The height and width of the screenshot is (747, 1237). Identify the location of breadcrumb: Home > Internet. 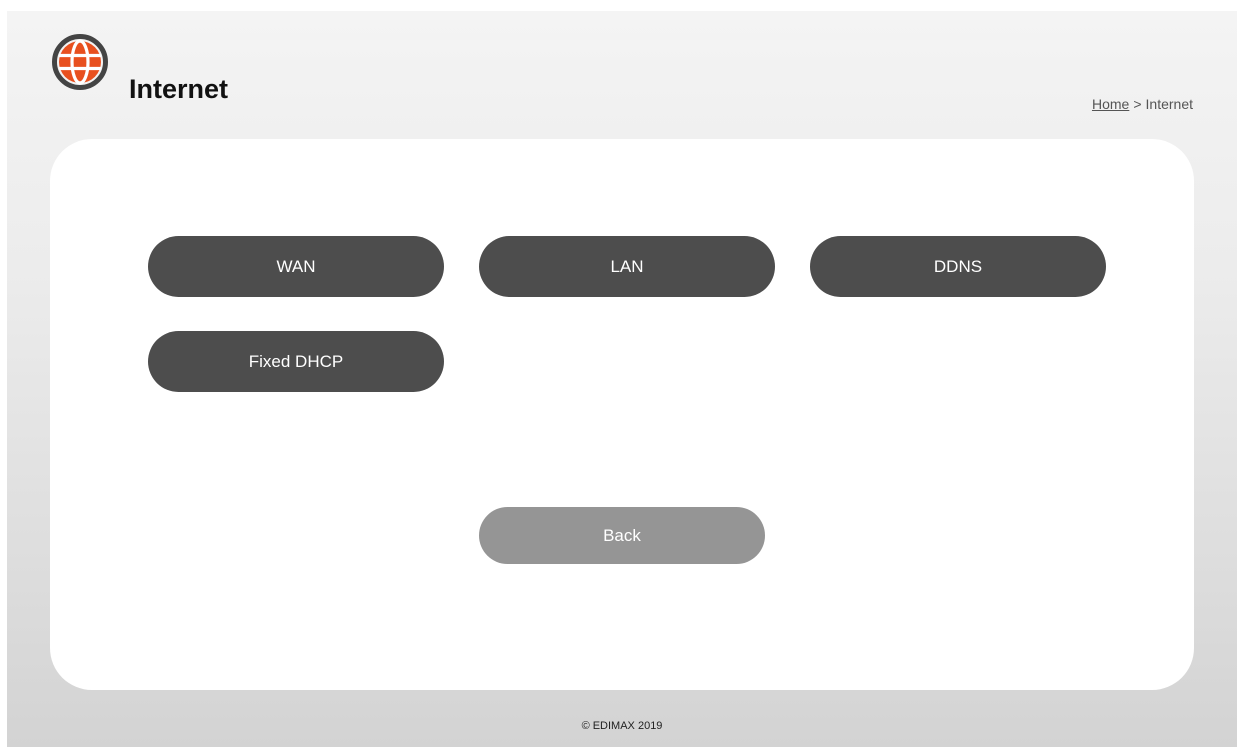
(1142, 104).